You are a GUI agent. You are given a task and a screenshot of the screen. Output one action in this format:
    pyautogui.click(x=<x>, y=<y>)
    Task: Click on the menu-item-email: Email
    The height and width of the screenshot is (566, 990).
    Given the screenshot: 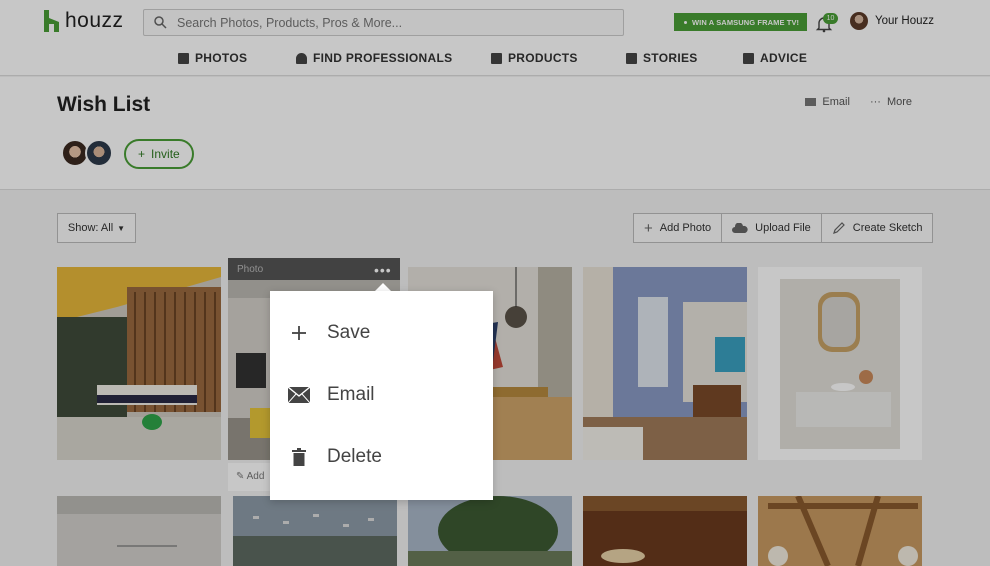 What is the action you would take?
    pyautogui.click(x=331, y=395)
    